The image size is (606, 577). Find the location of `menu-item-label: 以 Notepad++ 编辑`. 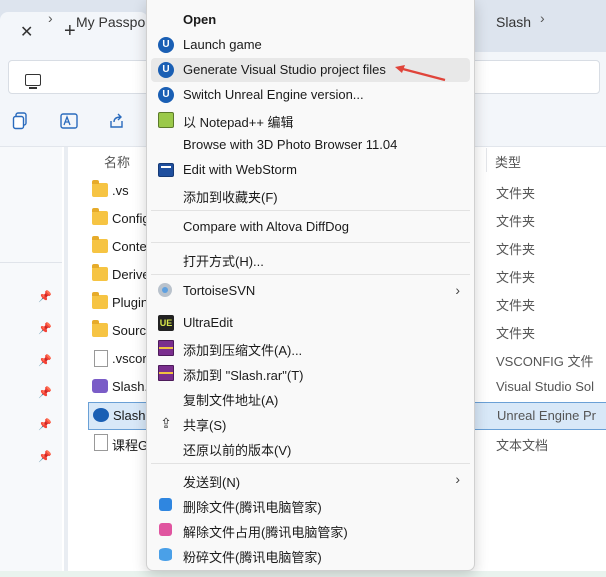

menu-item-label: 以 Notepad++ 编辑 is located at coordinates (238, 122).